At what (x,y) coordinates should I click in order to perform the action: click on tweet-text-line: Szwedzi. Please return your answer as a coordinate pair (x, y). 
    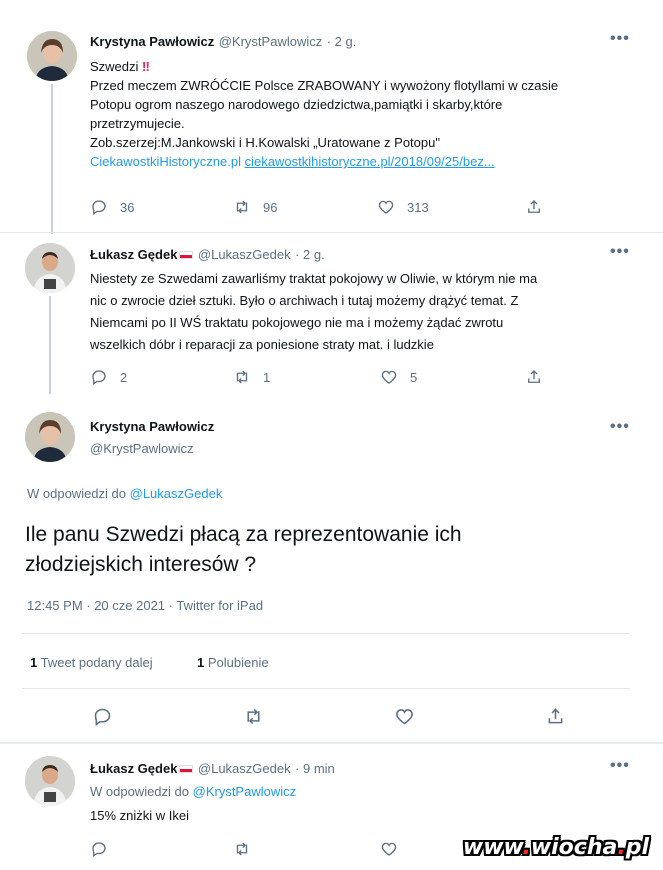
    Looking at the image, I should click on (116, 66).